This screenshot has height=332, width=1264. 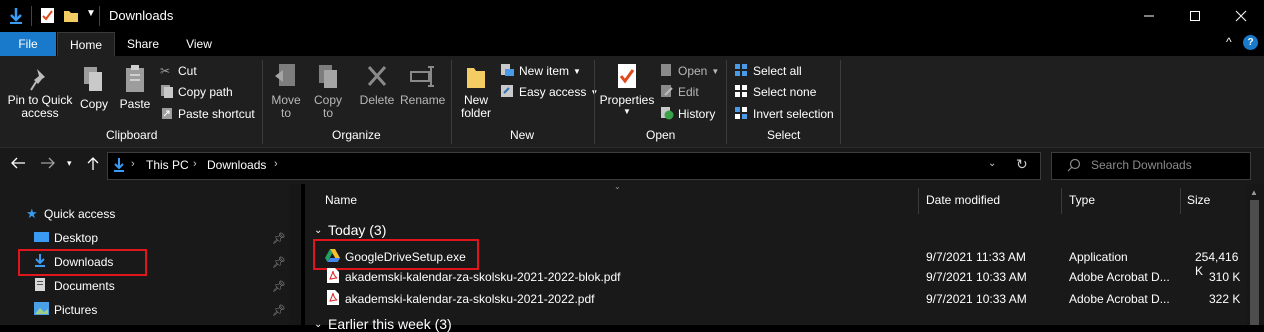 I want to click on group-header-today: ⌄ Today (3), so click(x=350, y=230).